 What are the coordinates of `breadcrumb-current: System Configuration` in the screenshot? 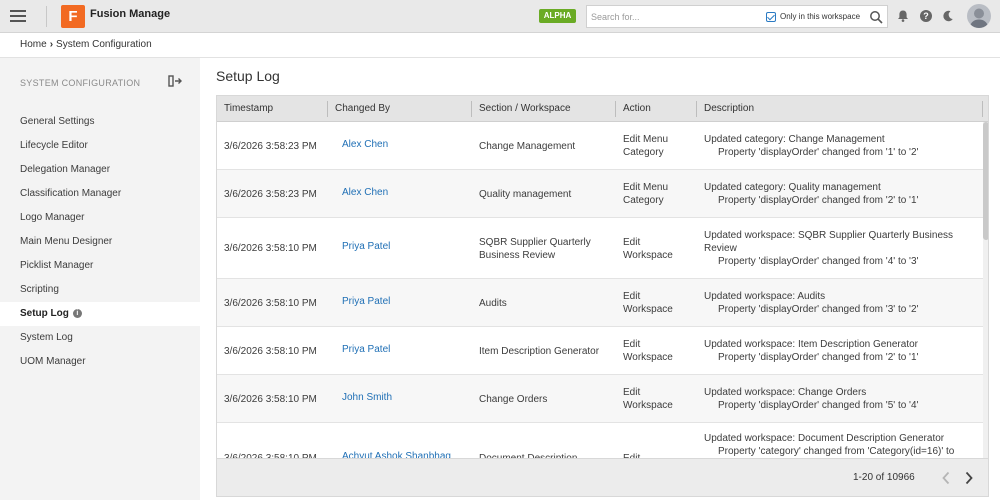 It's located at (104, 44).